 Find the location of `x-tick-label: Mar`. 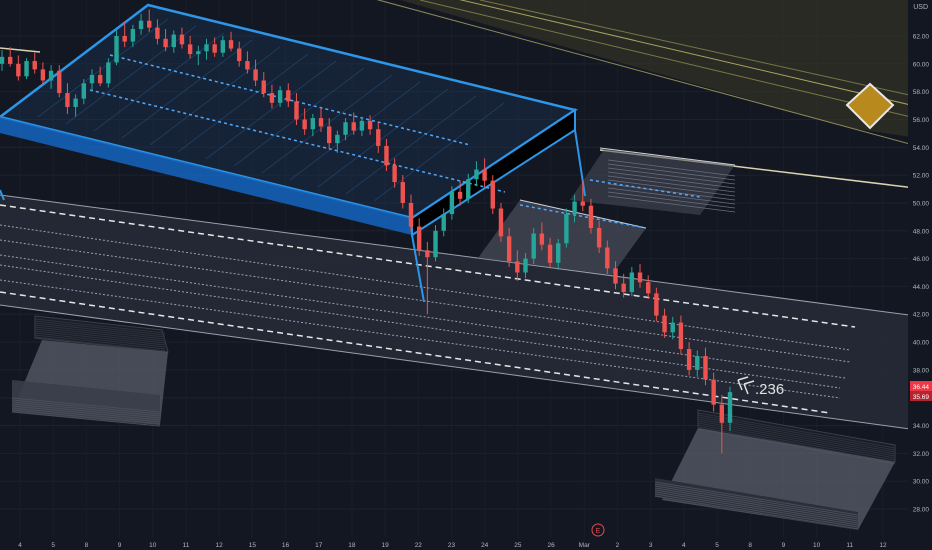

x-tick-label: Mar is located at coordinates (585, 545).